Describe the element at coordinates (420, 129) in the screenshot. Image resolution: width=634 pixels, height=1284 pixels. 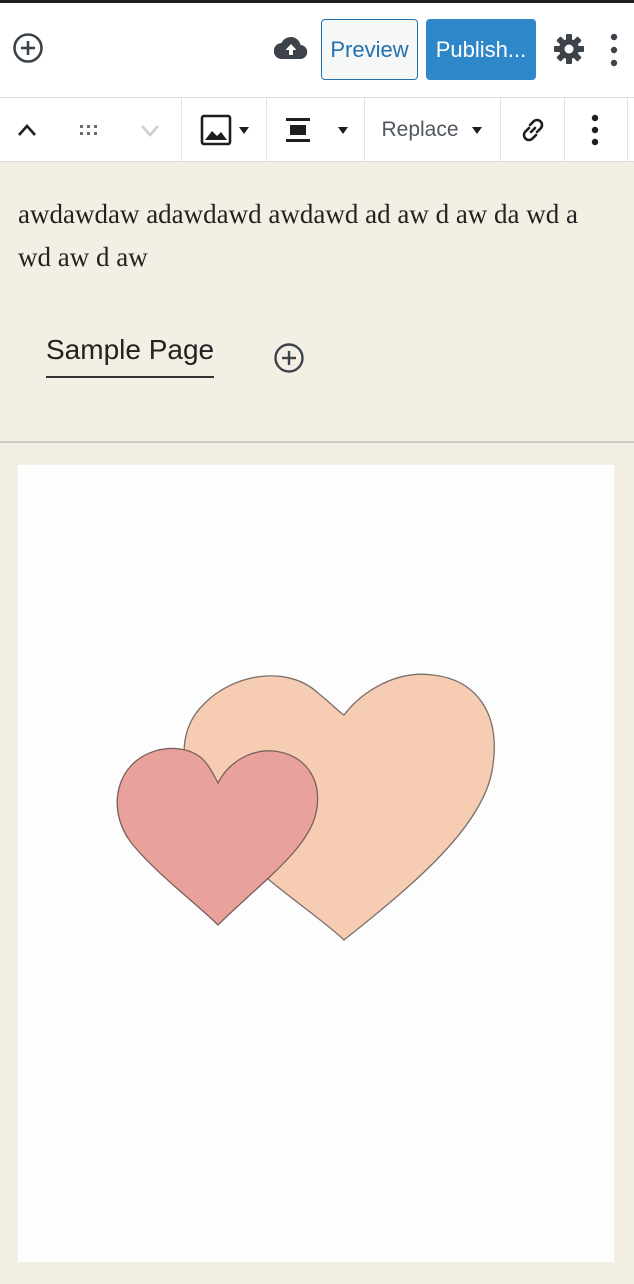
I see `replace-label: Replace` at that location.